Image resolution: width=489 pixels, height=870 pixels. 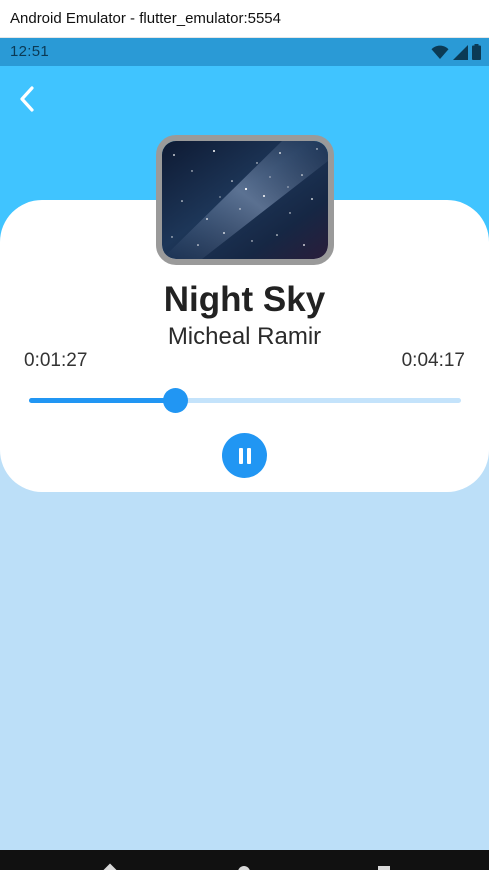 I want to click on emulator-title-bar: Android Emulator - flutter_emulator:5554, so click(x=244, y=19).